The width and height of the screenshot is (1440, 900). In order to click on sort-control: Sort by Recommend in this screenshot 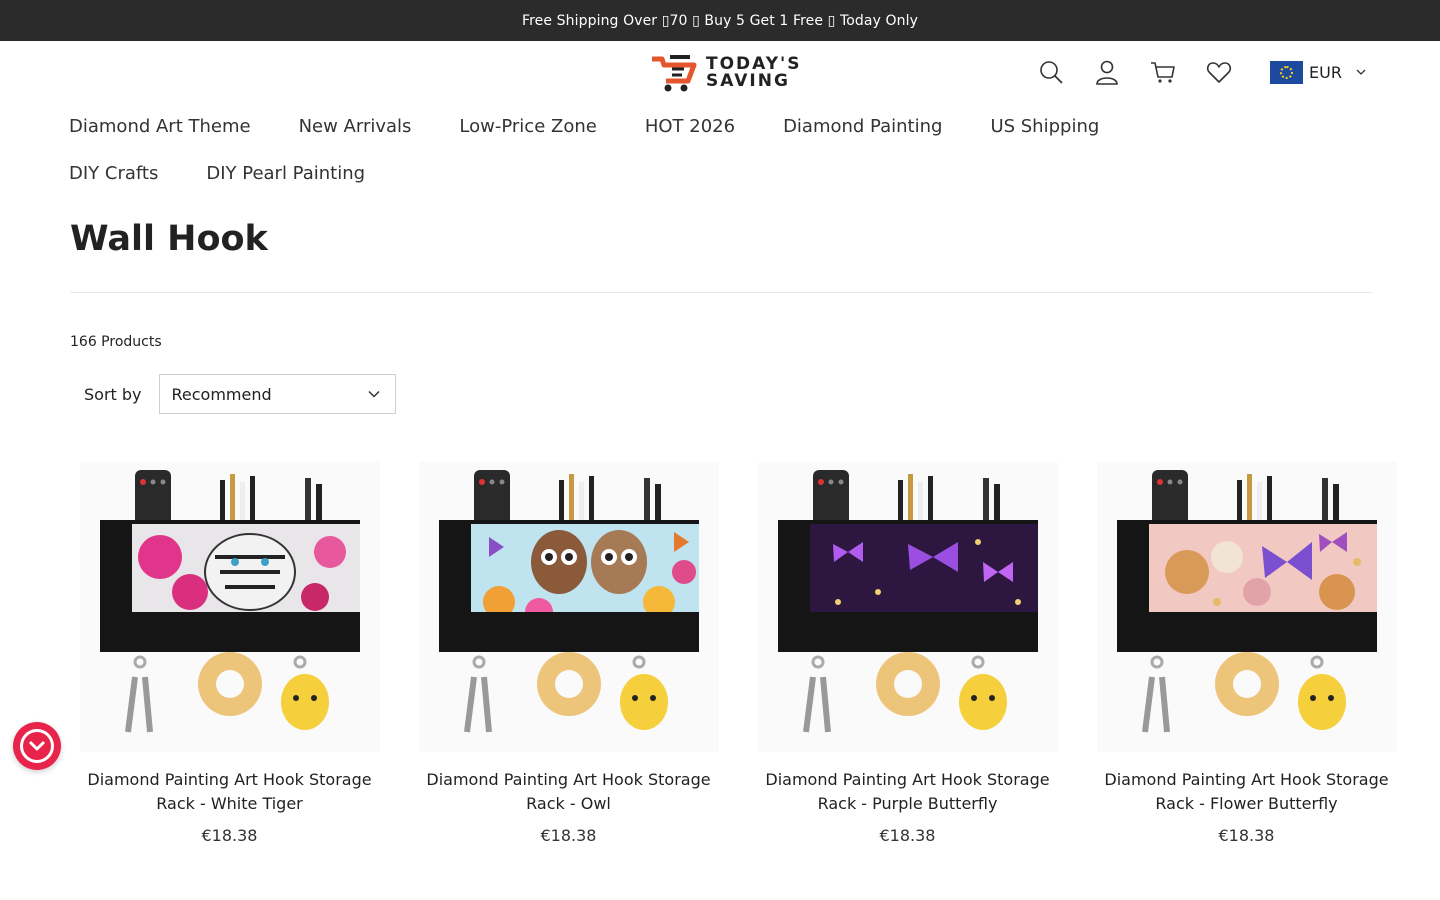, I will do `click(240, 394)`.